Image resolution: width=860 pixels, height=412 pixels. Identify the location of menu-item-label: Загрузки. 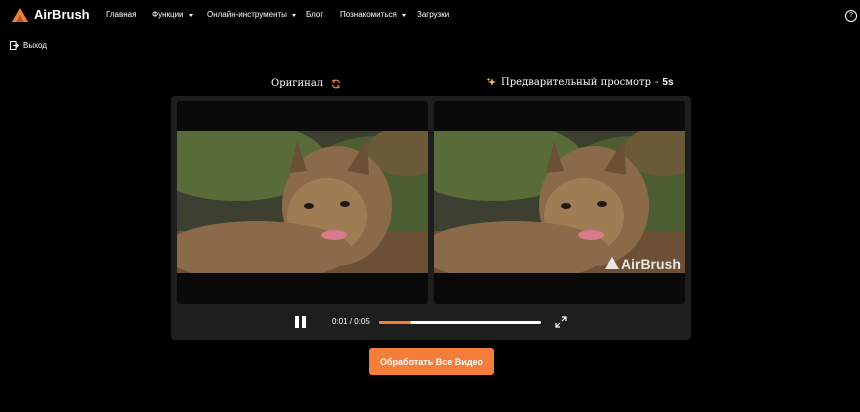
(433, 14).